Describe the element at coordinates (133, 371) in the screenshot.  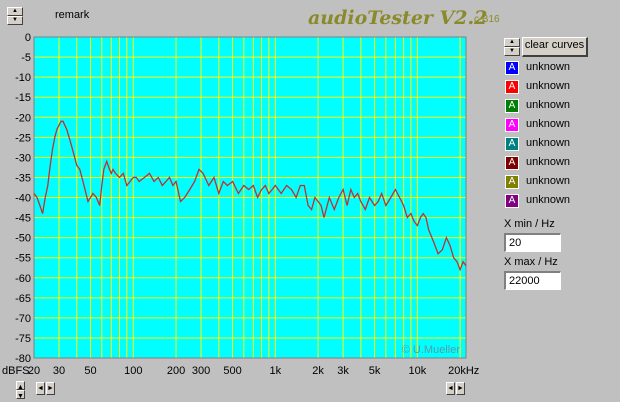
I see `x-tick-label: 100` at that location.